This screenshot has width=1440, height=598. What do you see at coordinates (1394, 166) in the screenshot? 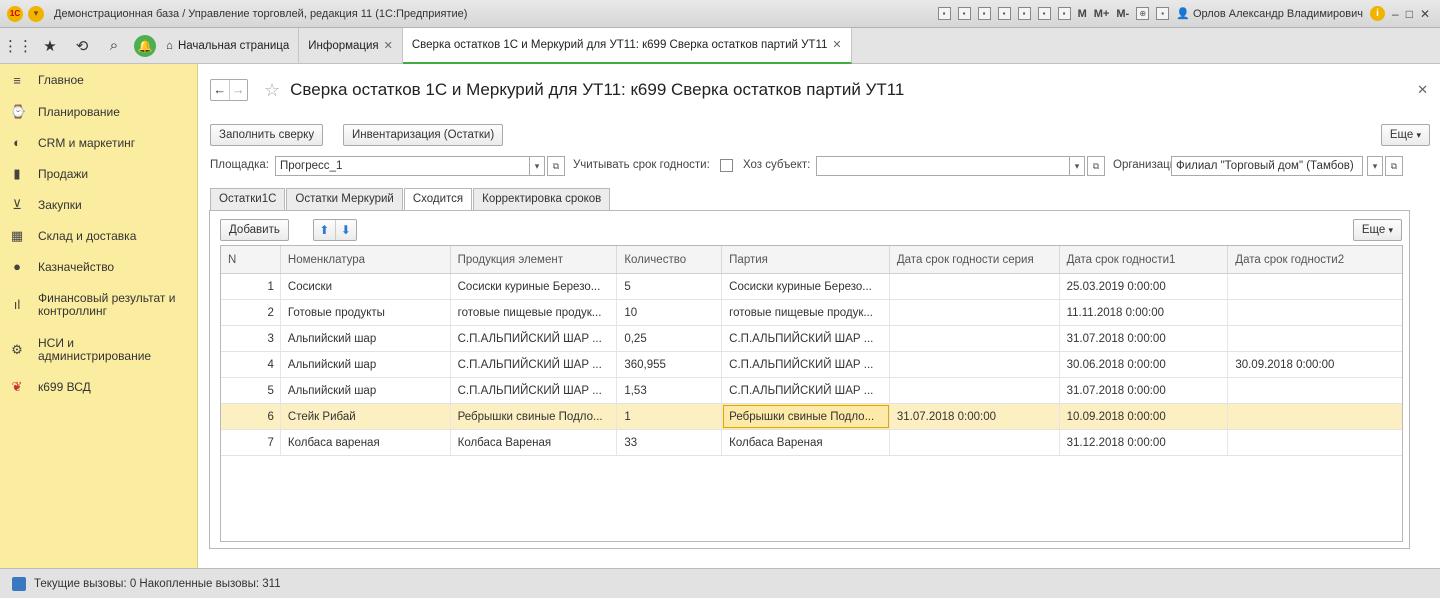
I see `organization-open-icon: ⧉` at bounding box center [1394, 166].